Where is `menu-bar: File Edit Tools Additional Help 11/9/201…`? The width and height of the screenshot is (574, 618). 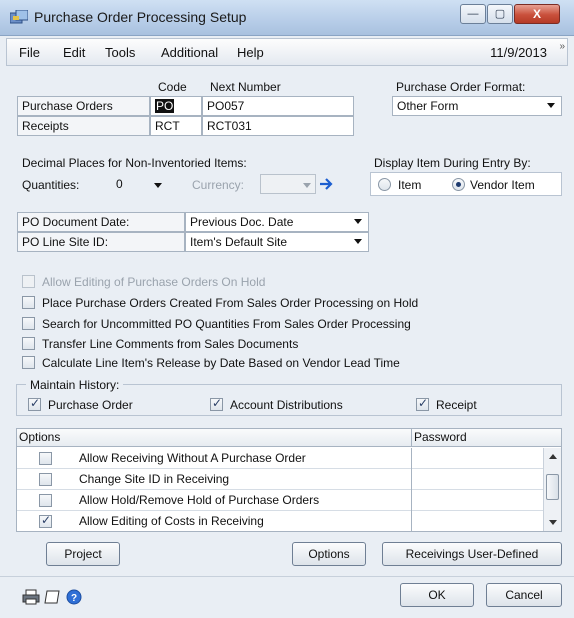
menu-bar: File Edit Tools Additional Help 11/9/201… is located at coordinates (287, 52).